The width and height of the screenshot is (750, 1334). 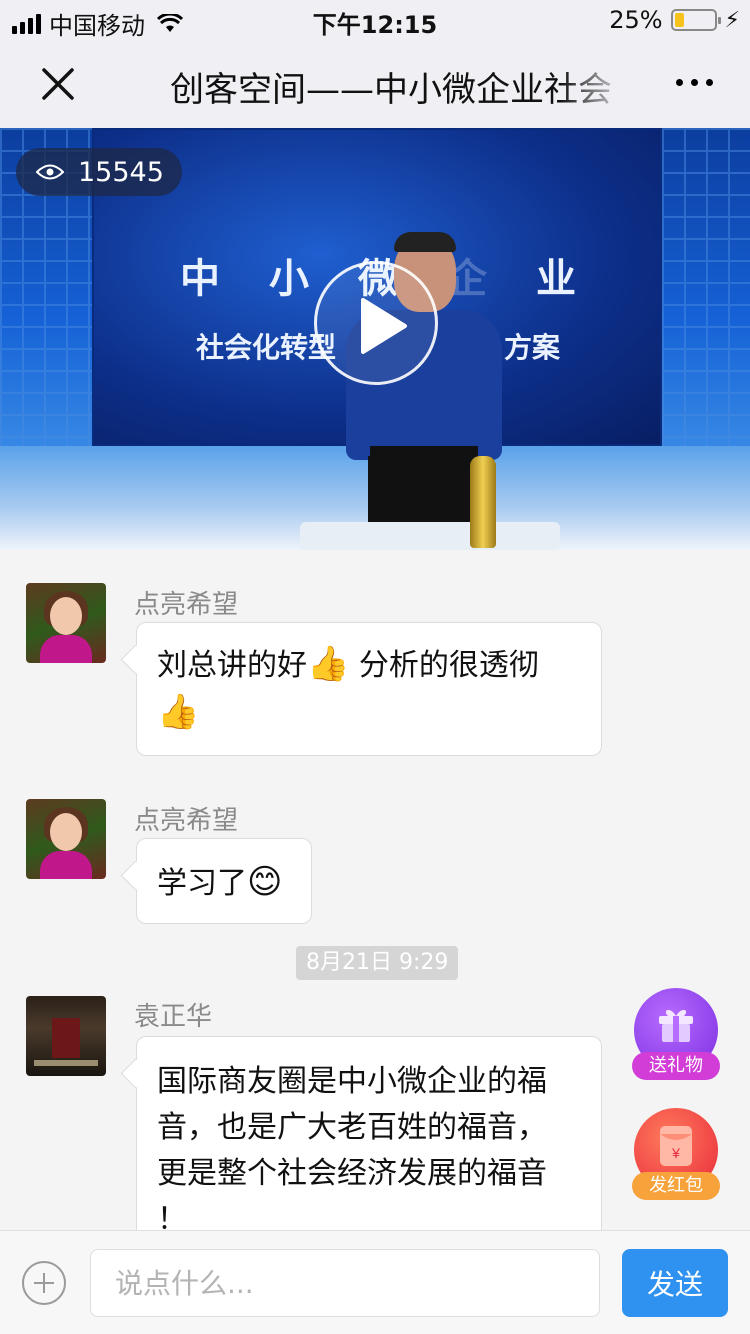 What do you see at coordinates (676, 1066) in the screenshot?
I see `send-gift-label: 送礼物` at bounding box center [676, 1066].